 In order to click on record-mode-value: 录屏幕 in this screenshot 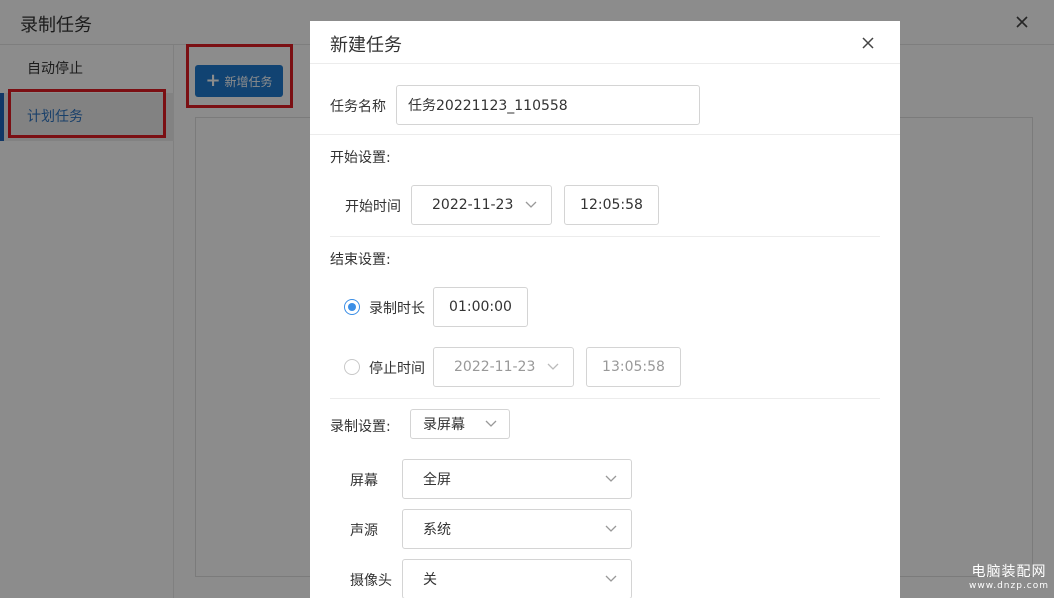, I will do `click(444, 425)`.